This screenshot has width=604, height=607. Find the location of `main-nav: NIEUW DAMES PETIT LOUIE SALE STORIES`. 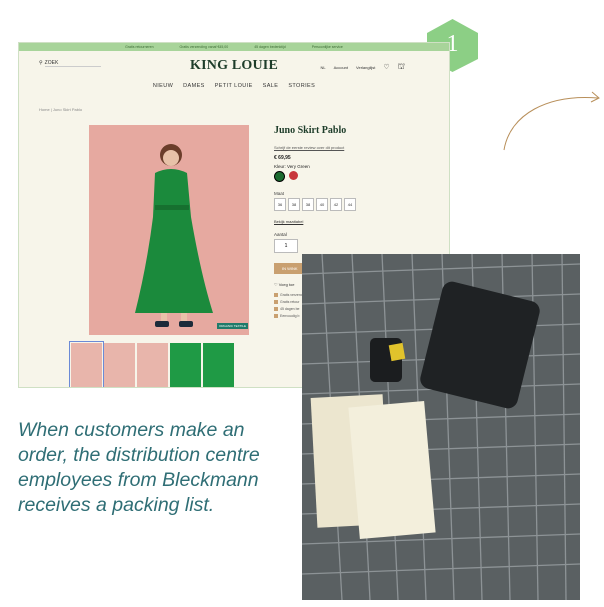

main-nav: NIEUW DAMES PETIT LOUIE SALE STORIES is located at coordinates (234, 82).